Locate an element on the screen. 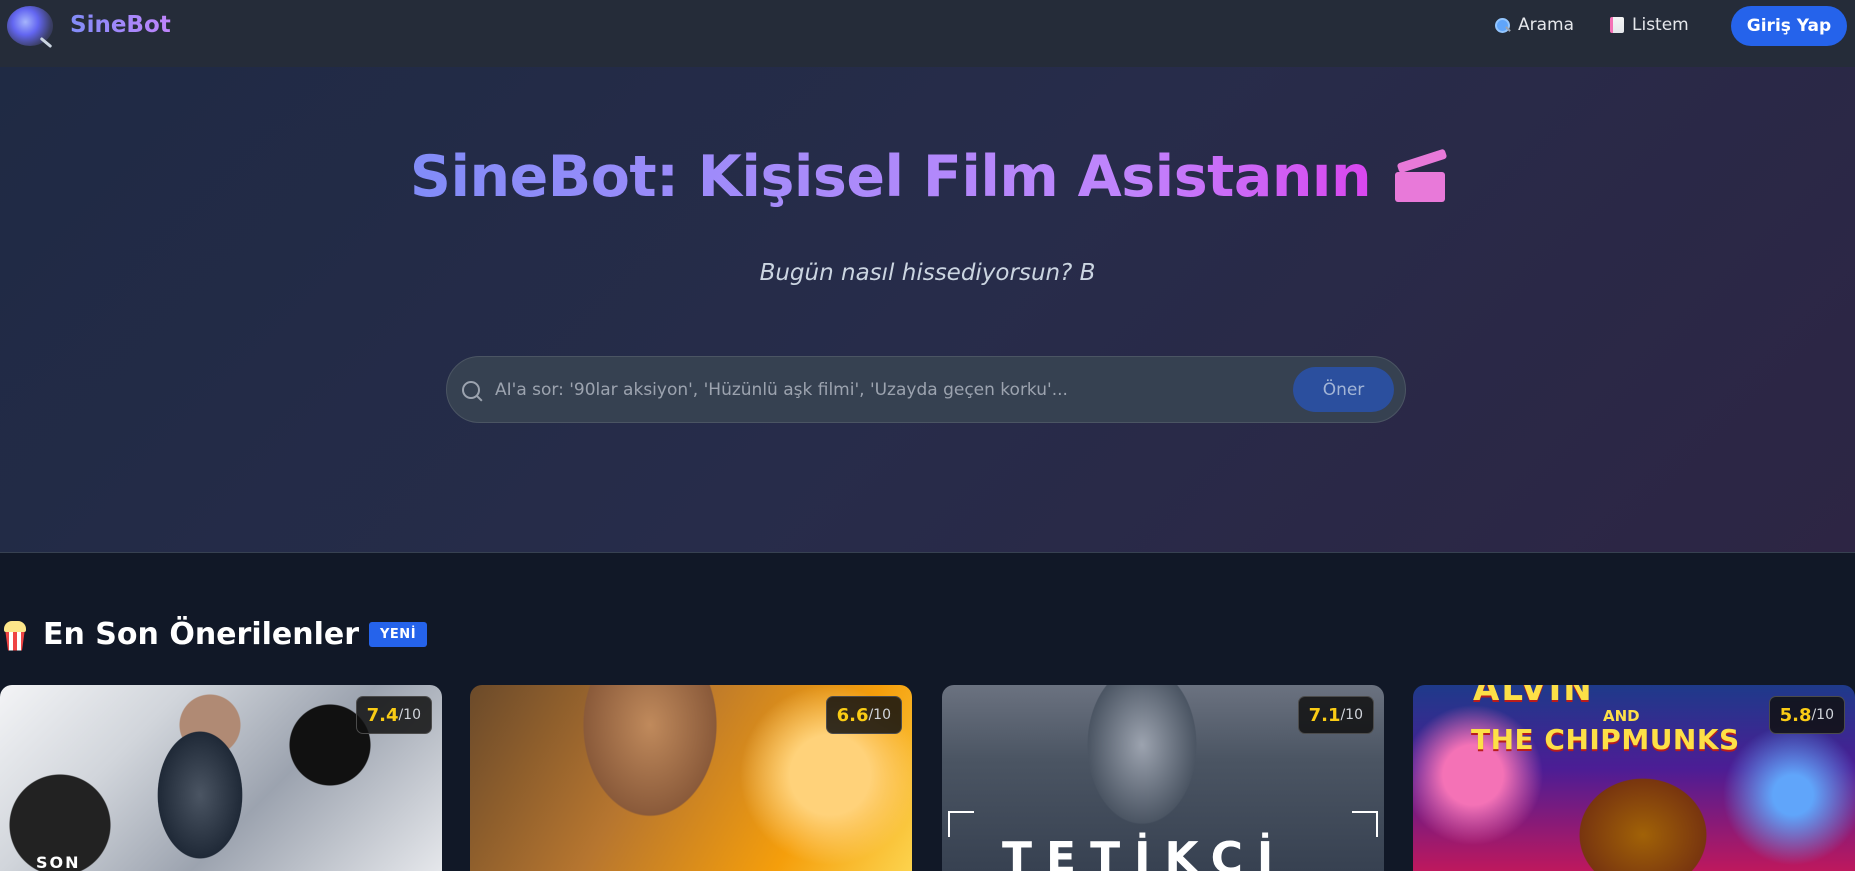  rating-badge: 5.8/10 is located at coordinates (1806, 715).